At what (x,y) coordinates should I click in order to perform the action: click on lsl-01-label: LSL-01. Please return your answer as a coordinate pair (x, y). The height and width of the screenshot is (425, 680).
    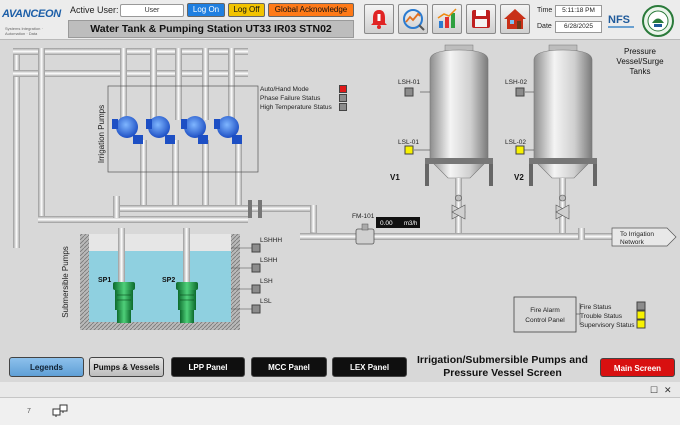
    Looking at the image, I should click on (408, 142).